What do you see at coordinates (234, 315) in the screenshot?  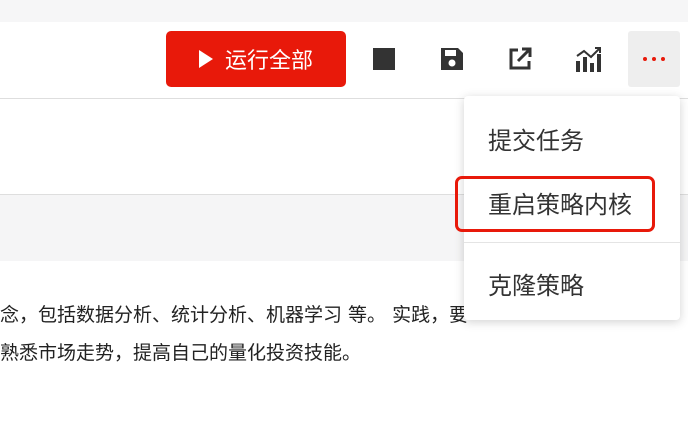 I see `content-line-1: 念，包括数据分析、统计分析、机器学习 等。 实践，要` at bounding box center [234, 315].